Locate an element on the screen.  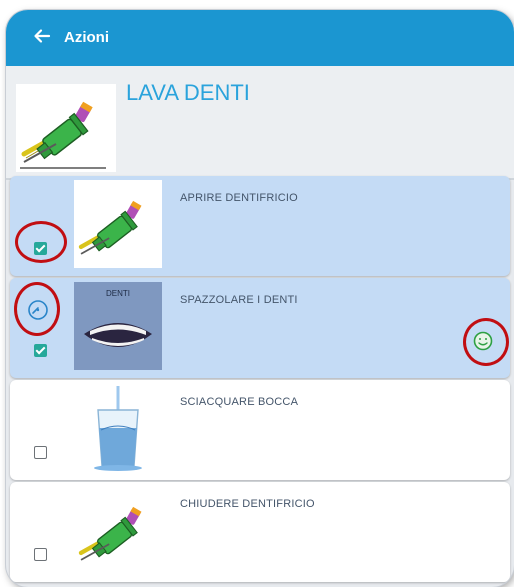
arrow-left-icon is located at coordinates (42, 36).